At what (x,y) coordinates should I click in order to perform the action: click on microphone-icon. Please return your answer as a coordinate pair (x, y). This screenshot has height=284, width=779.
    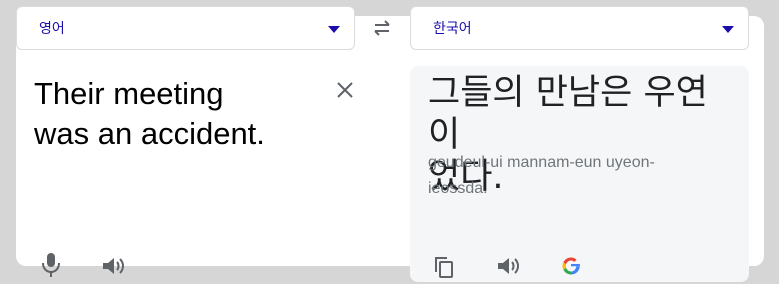
    Looking at the image, I should click on (51, 265).